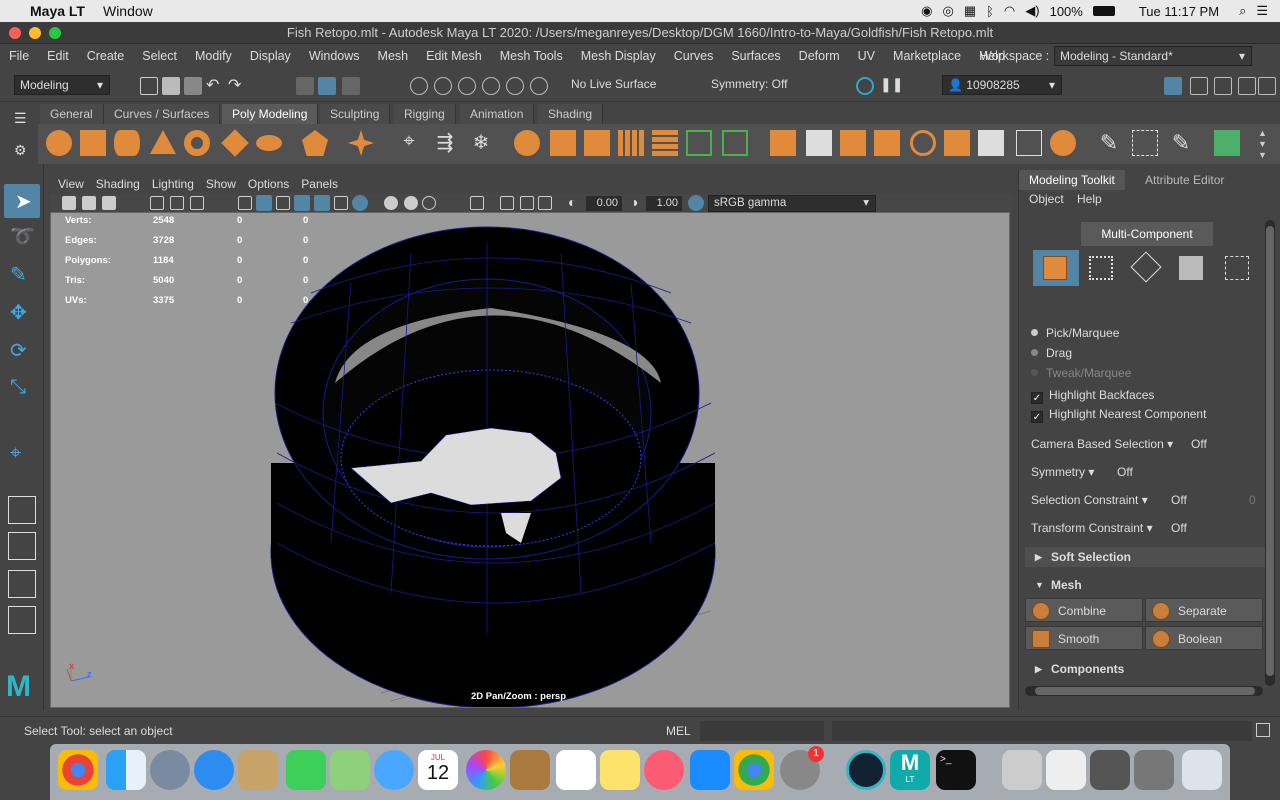  What do you see at coordinates (1147, 234) in the screenshot?
I see `multi-component-button: Multi-Component` at bounding box center [1147, 234].